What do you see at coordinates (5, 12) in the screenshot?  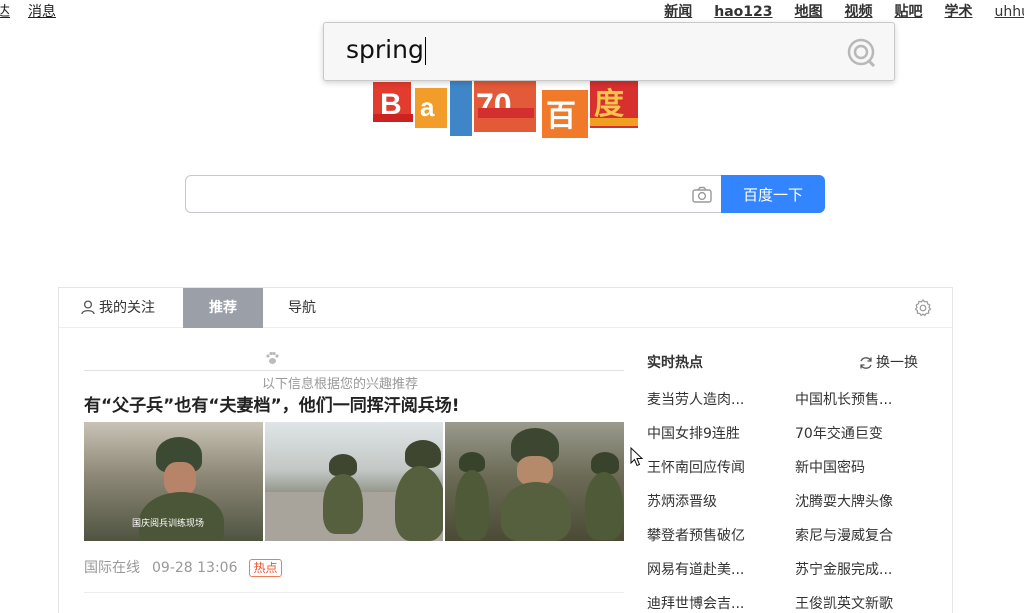 I see `top-link-partial: 达` at bounding box center [5, 12].